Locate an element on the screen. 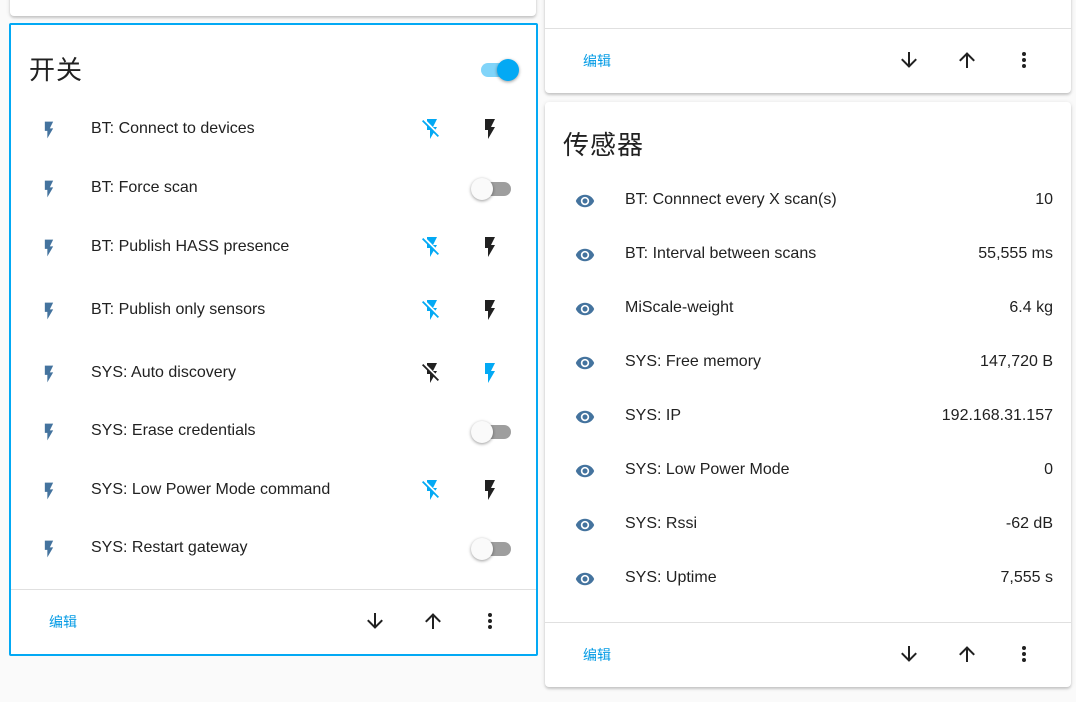 This screenshot has height=702, width=1076. switch-row: BT: Connect to devices is located at coordinates (273, 129).